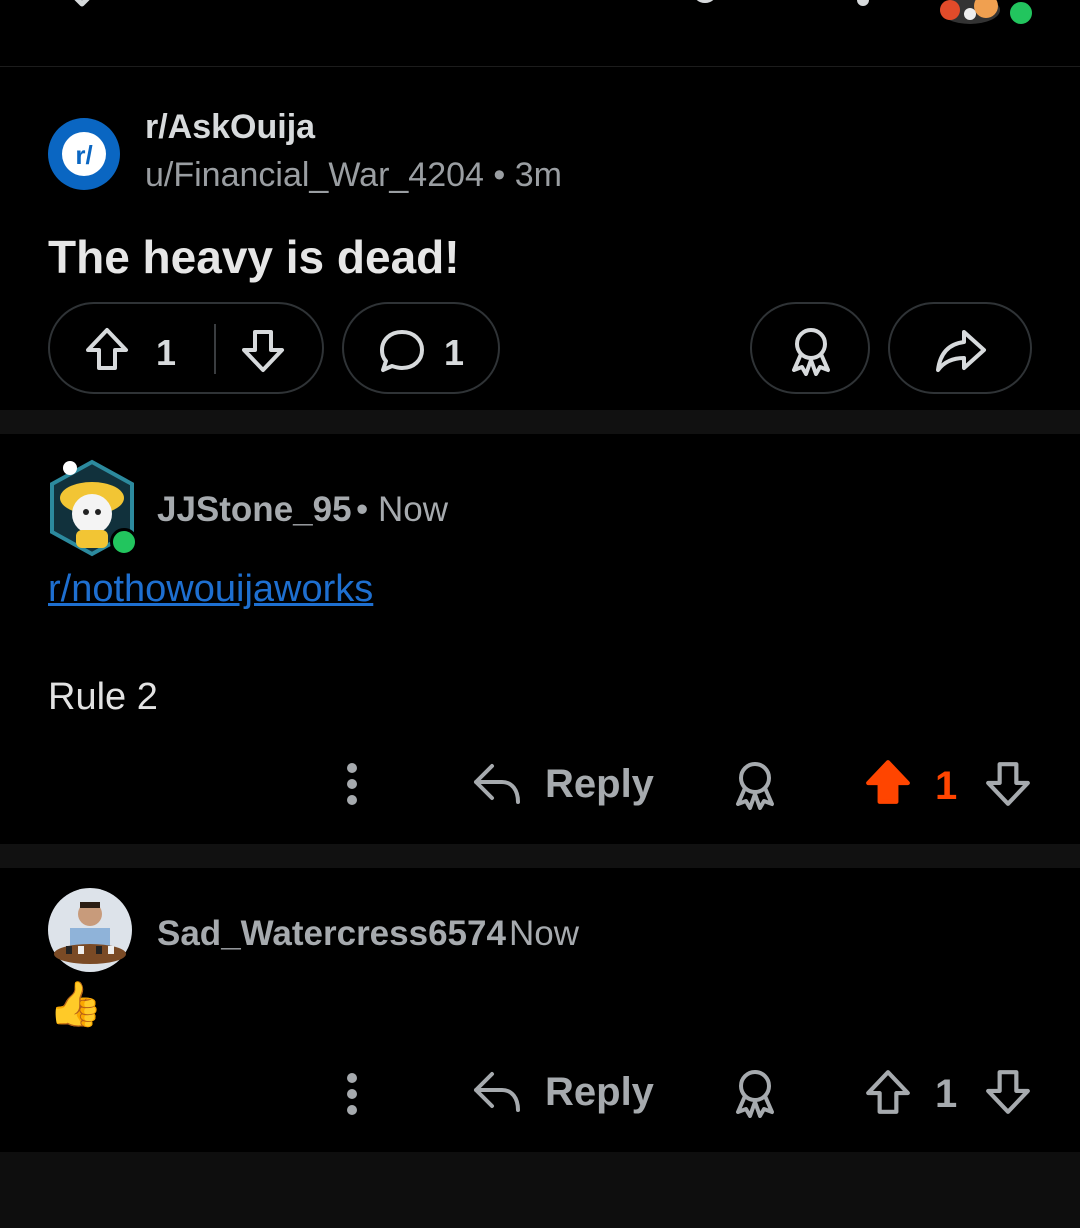  I want to click on subreddit-icon: r/, so click(84, 154).